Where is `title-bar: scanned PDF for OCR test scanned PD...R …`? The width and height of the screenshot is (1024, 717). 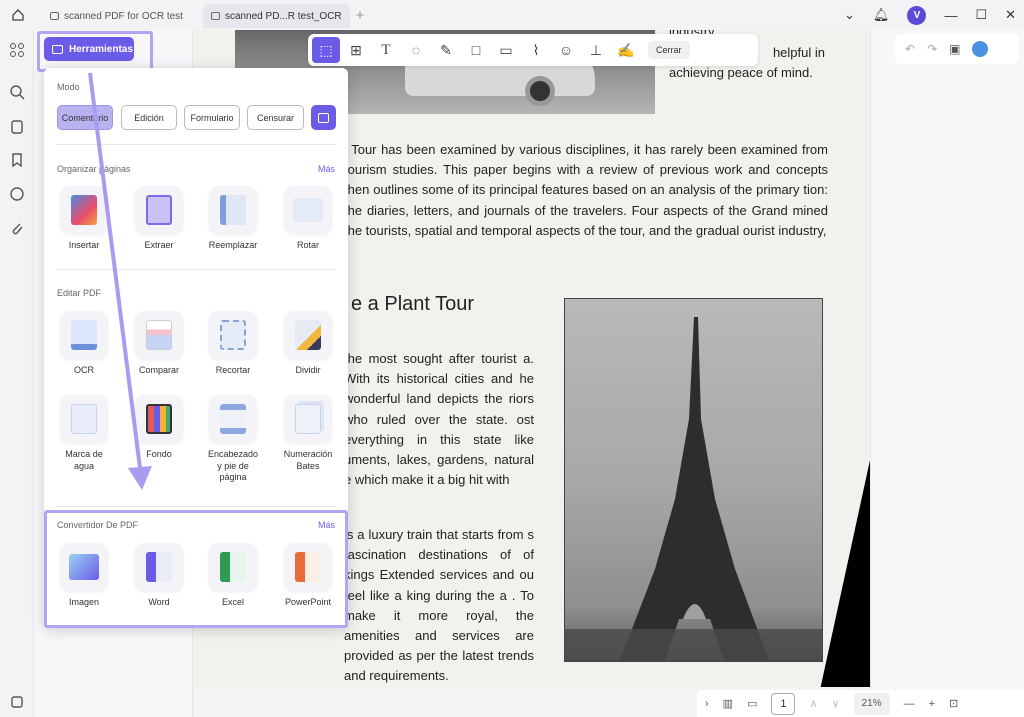
title-bar: scanned PDF for OCR test scanned PD...R … is located at coordinates (512, 15).